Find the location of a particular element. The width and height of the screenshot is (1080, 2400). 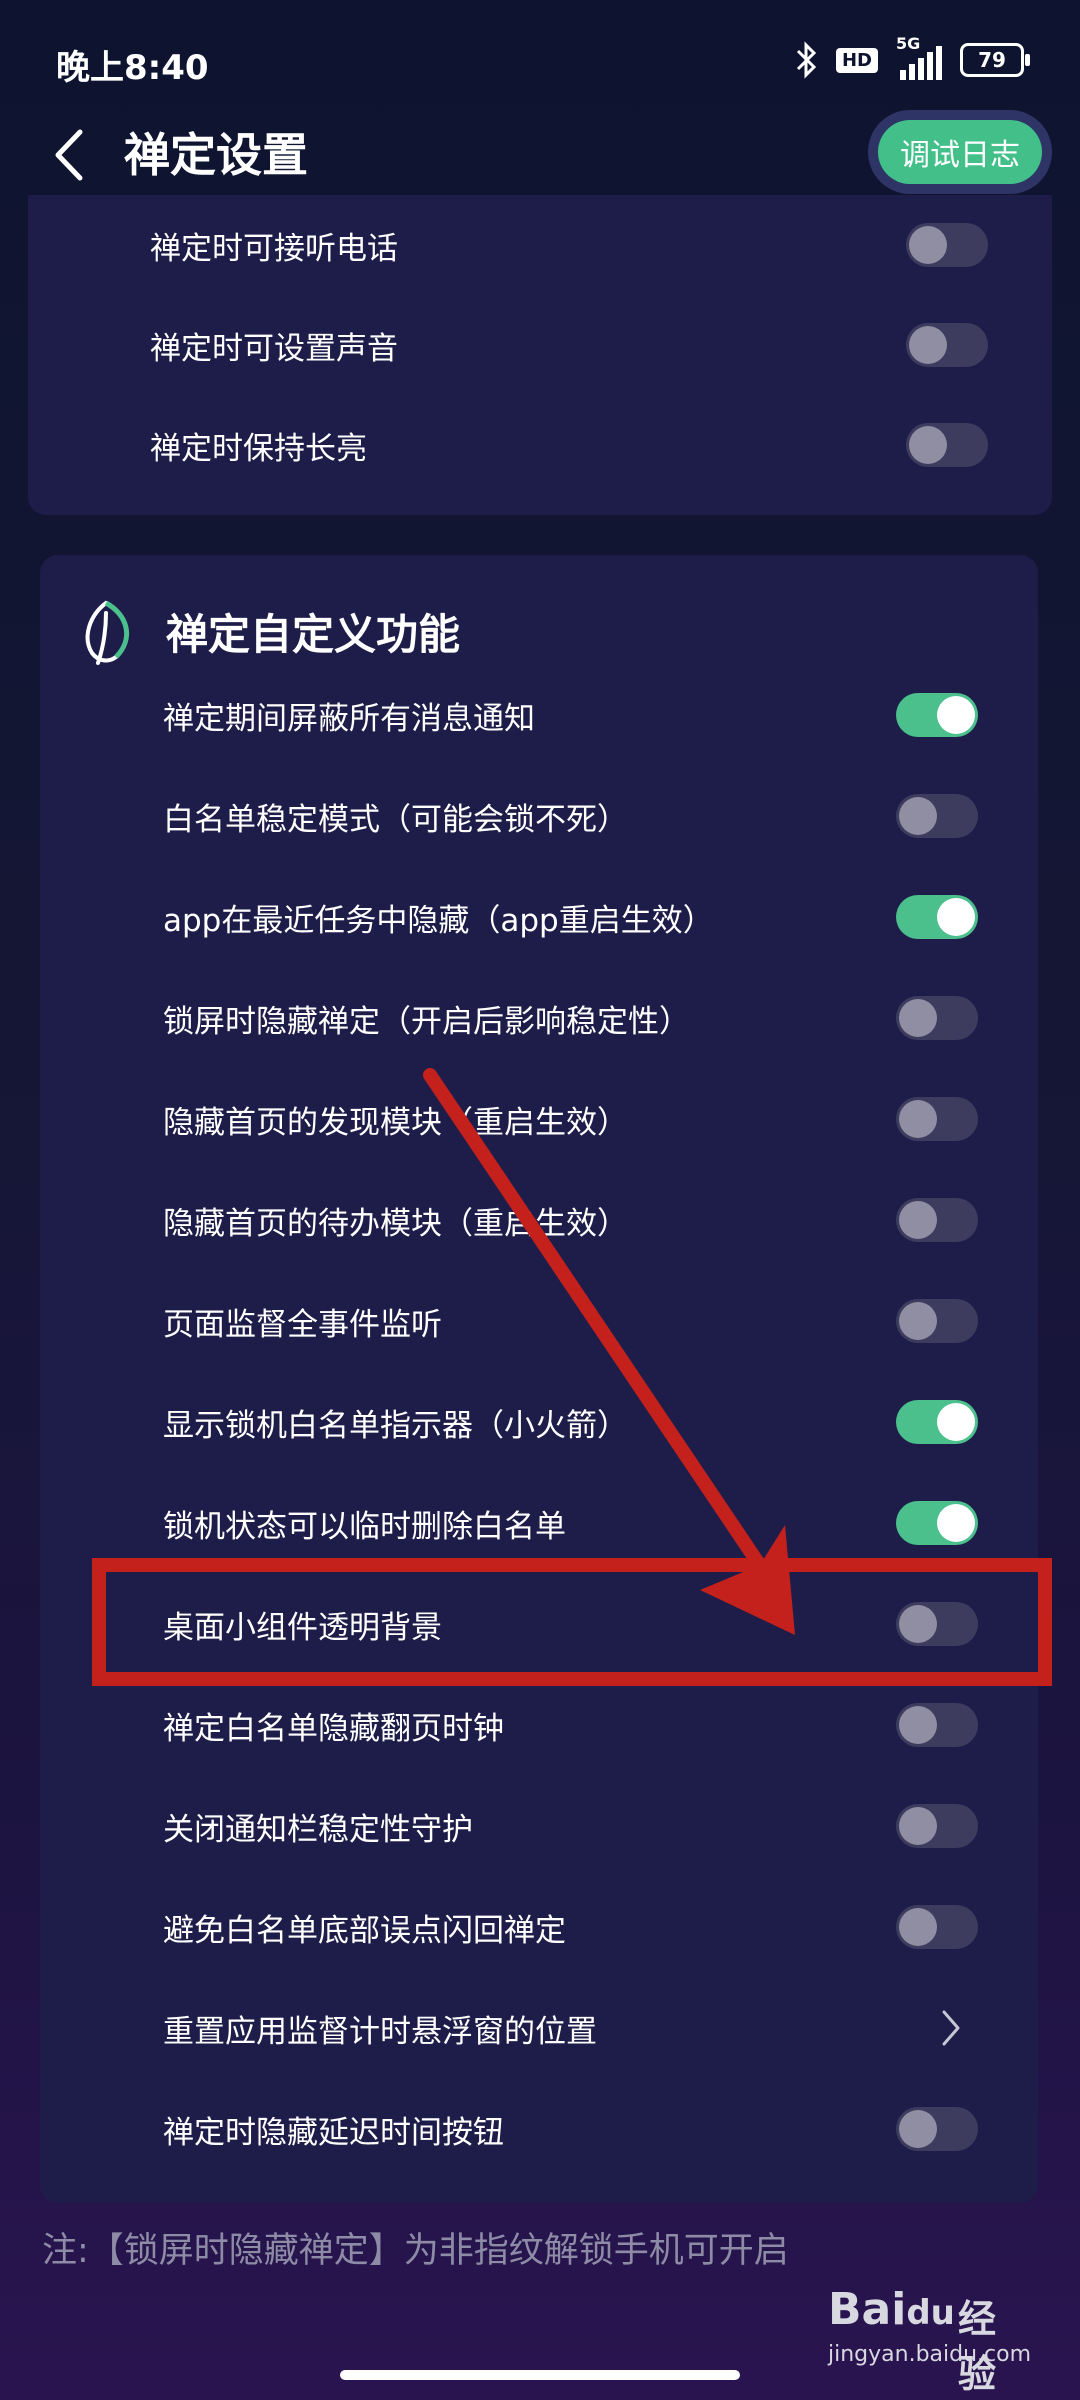

watermark-logo: Baidu is located at coordinates (891, 2309).